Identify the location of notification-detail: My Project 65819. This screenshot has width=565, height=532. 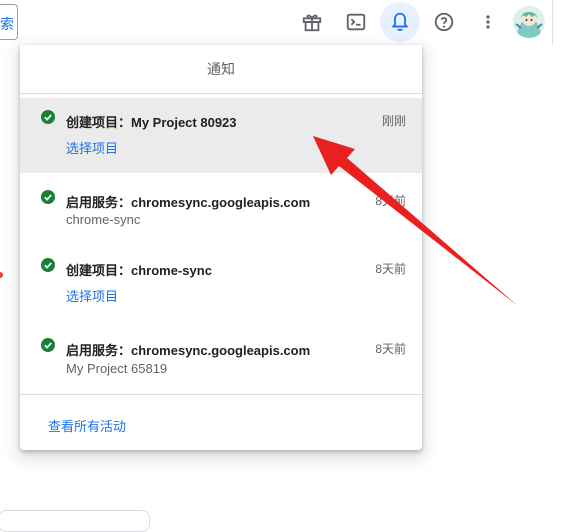
(117, 368).